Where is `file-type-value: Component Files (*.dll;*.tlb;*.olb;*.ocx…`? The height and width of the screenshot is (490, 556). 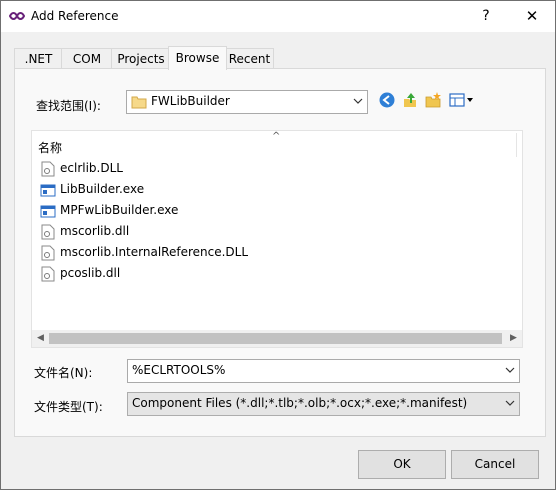
file-type-value: Component Files (*.dll;*.tlb;*.olb;*.ocx… is located at coordinates (300, 403).